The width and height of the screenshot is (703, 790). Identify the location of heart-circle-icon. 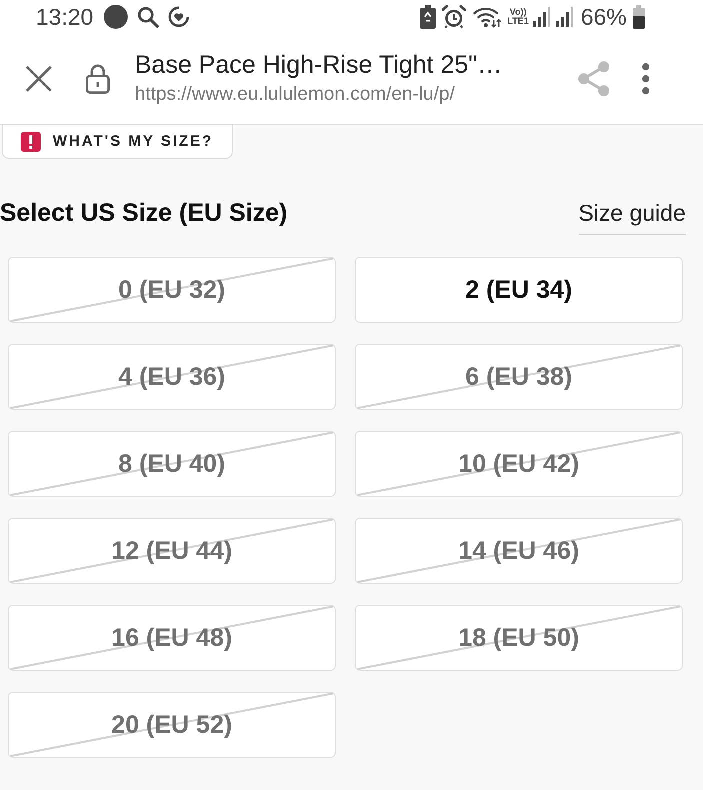
(179, 17).